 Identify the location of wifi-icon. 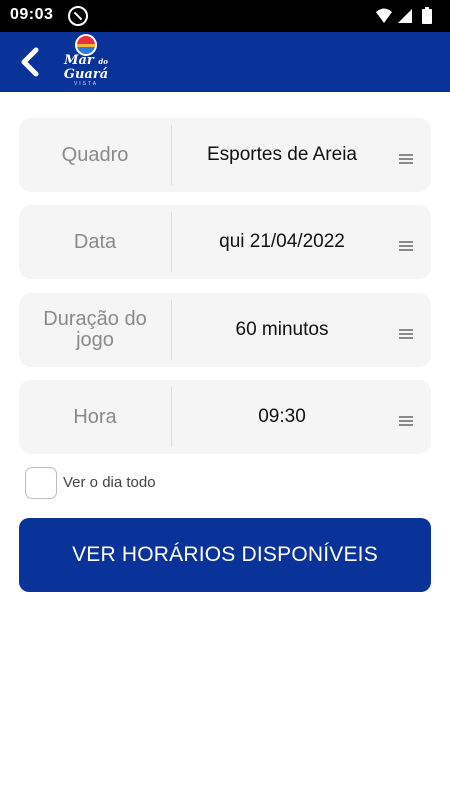
(384, 15).